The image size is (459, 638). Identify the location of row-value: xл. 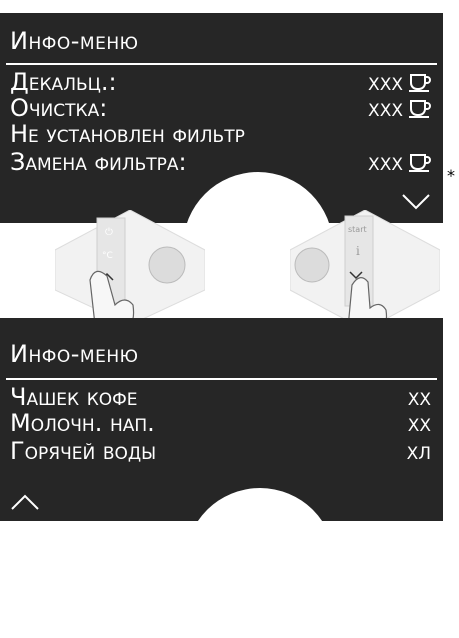
(418, 451).